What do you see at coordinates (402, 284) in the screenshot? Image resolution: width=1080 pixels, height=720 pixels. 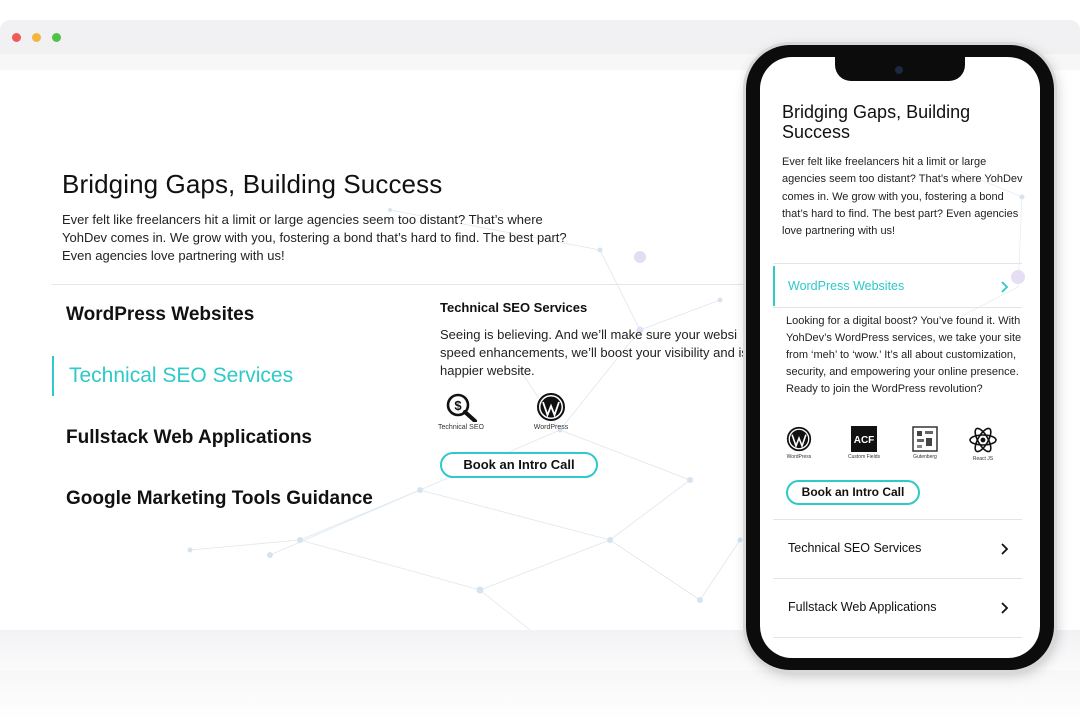 I see `section-divider` at bounding box center [402, 284].